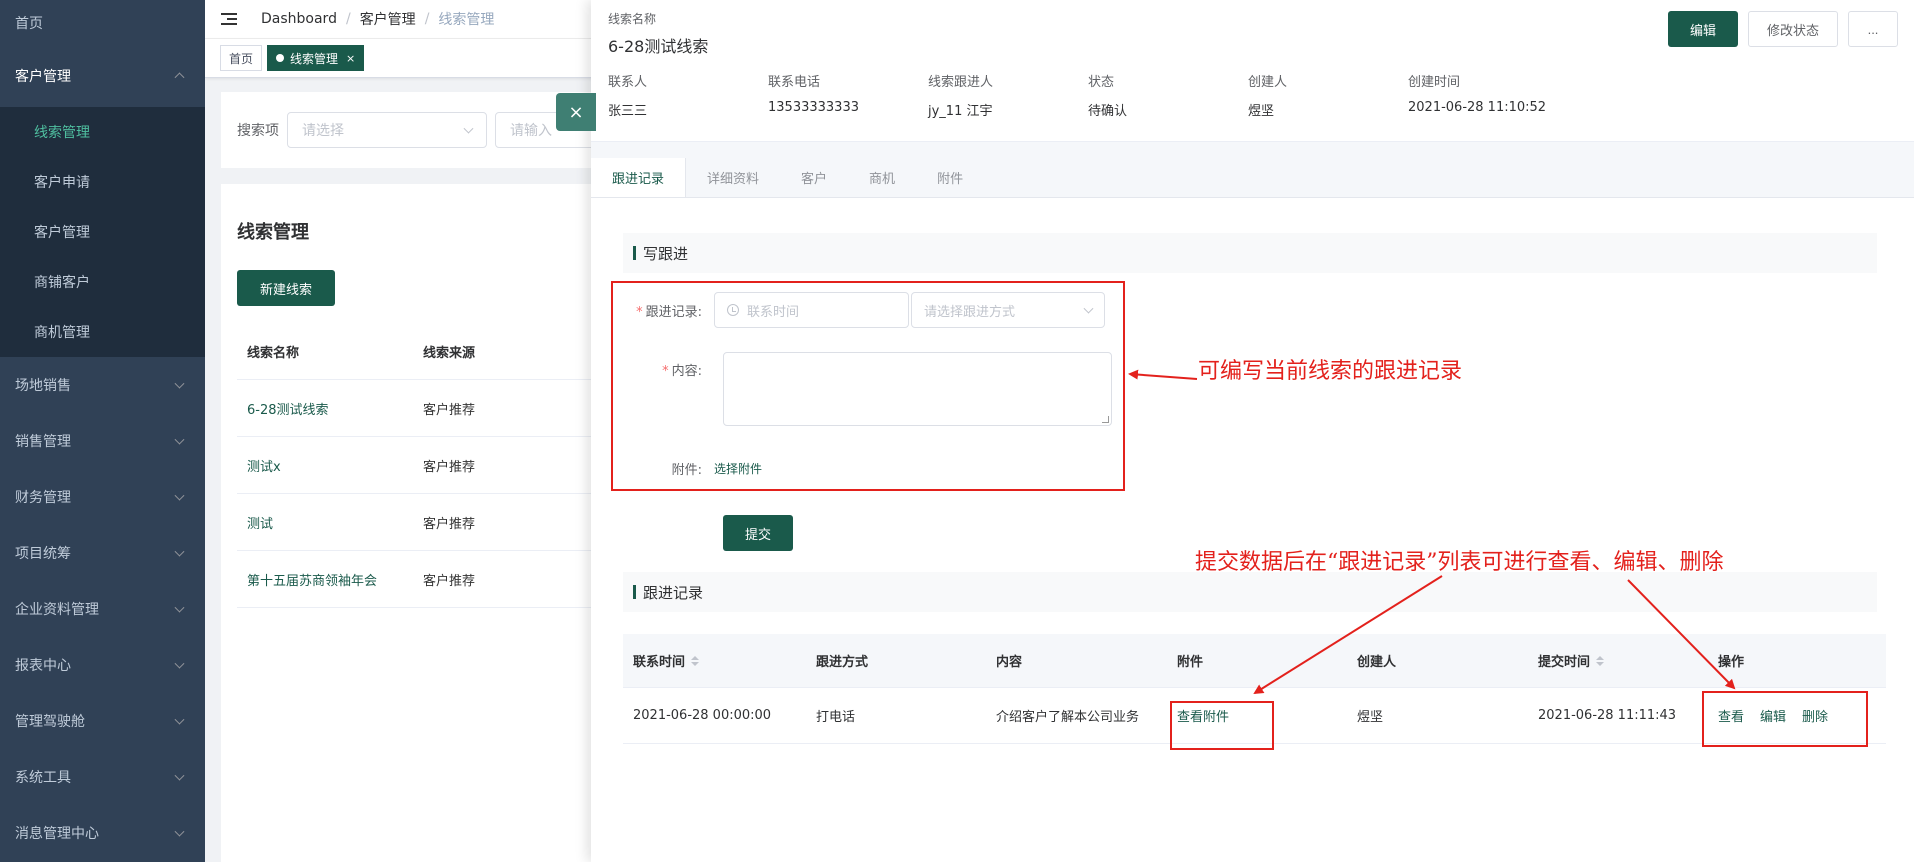 The height and width of the screenshot is (862, 1914). I want to click on tab-customer: 客户, so click(814, 177).